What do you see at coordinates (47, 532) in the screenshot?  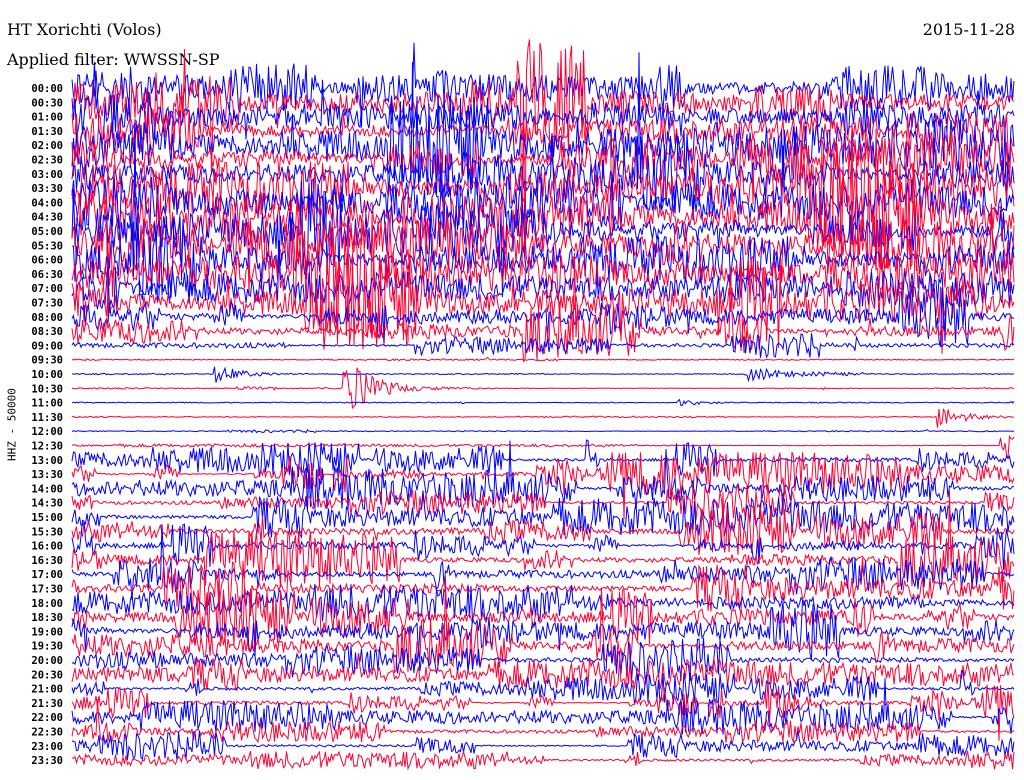 I see `row-label: 15:30` at bounding box center [47, 532].